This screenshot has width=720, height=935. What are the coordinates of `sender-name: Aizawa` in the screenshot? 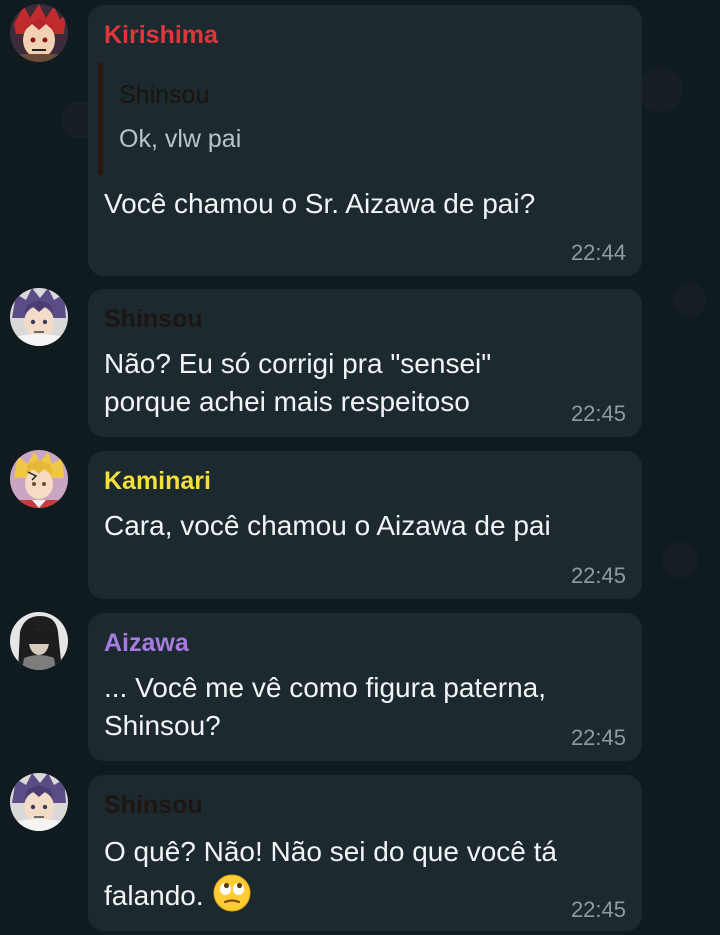 It's located at (146, 643).